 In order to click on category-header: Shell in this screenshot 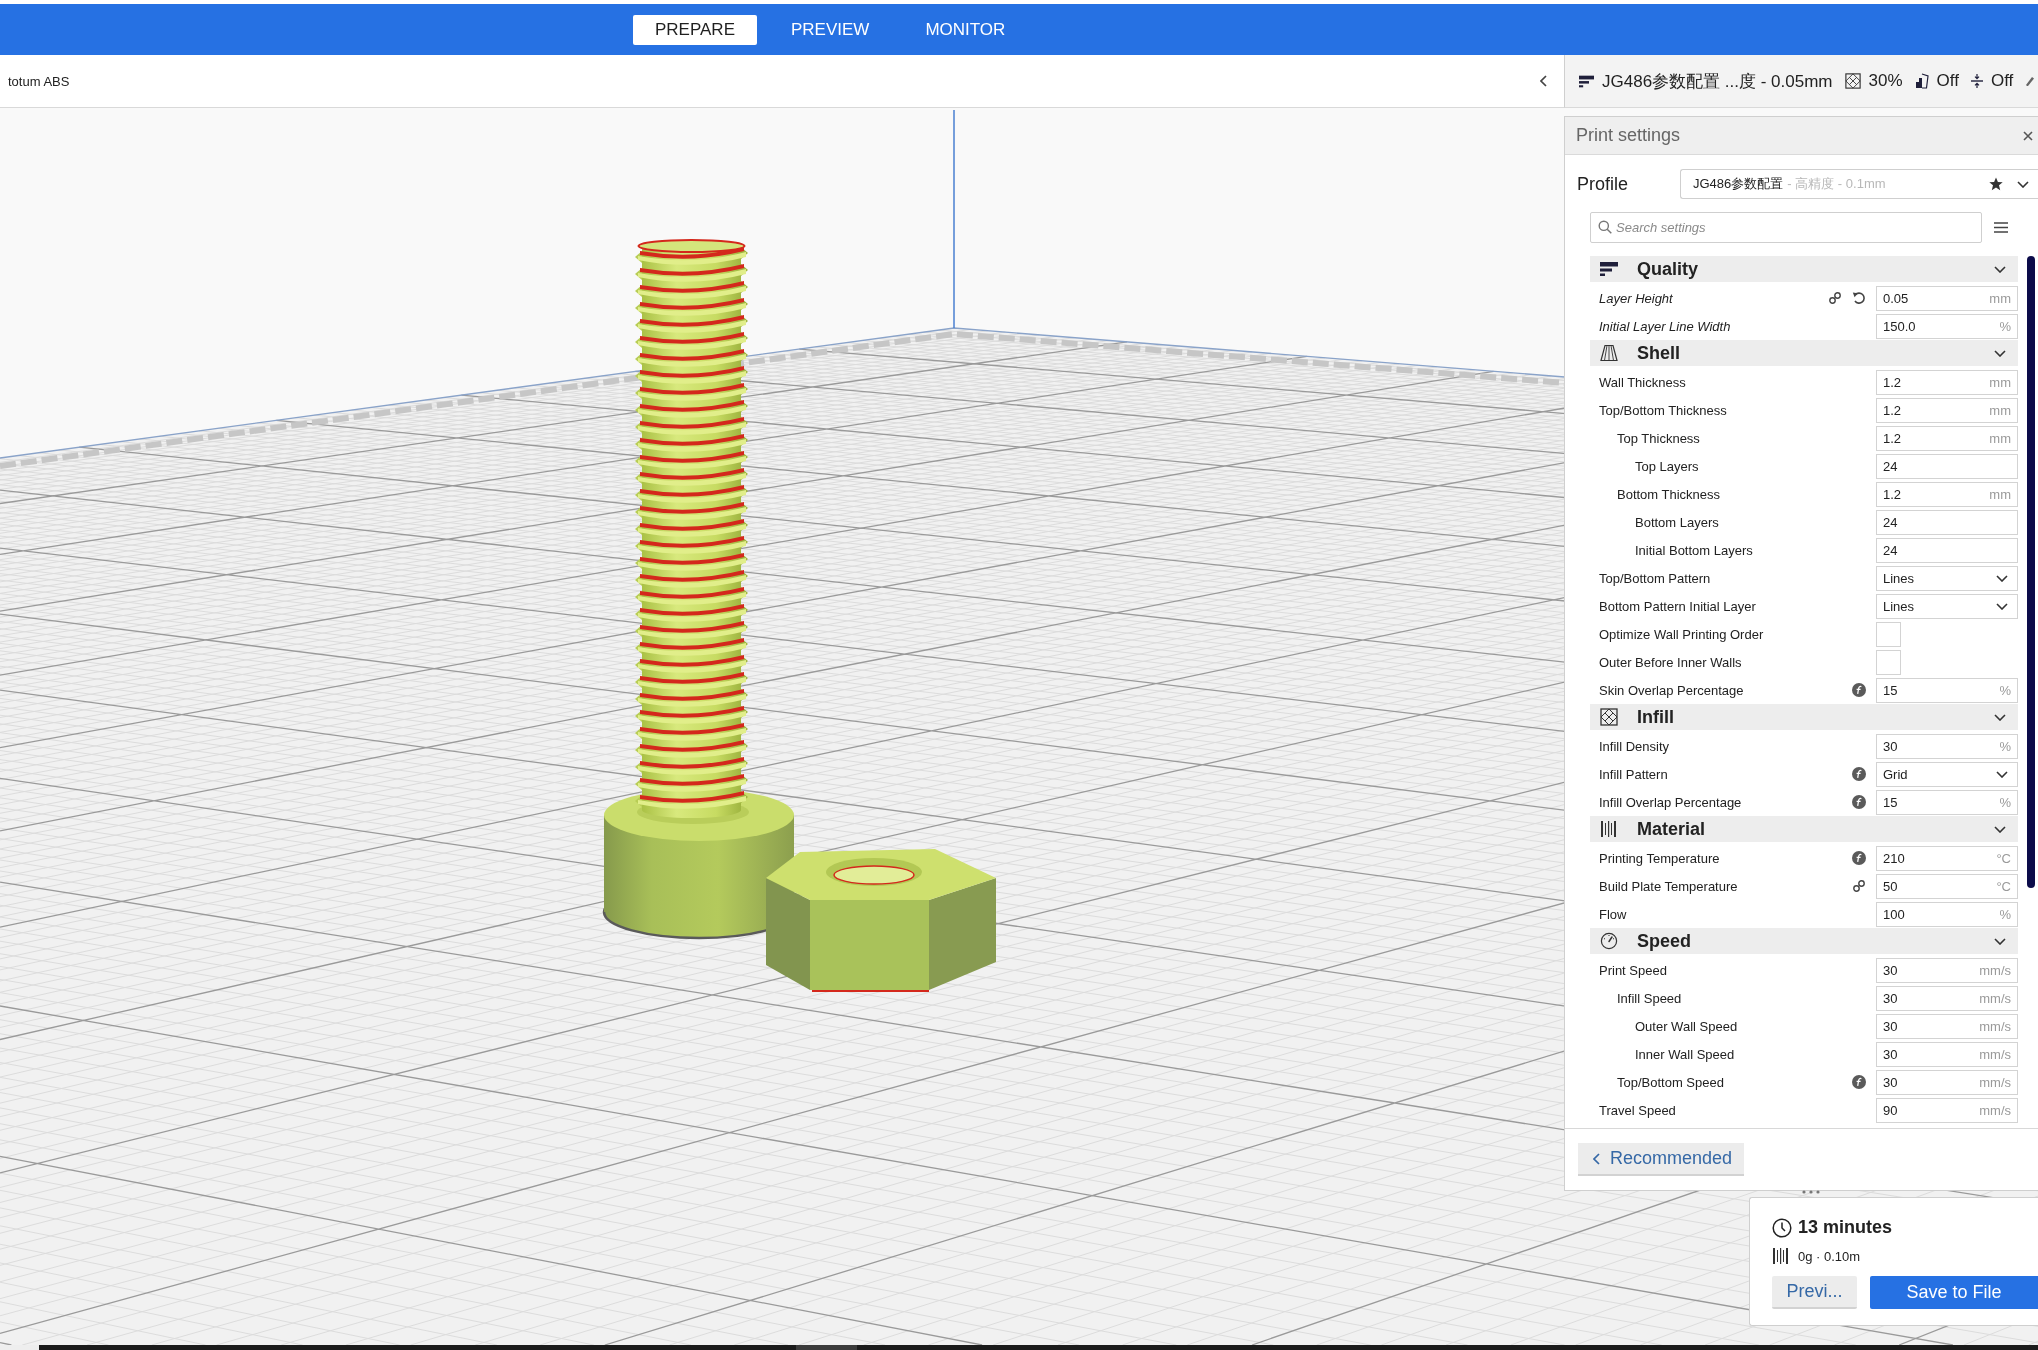, I will do `click(1804, 353)`.